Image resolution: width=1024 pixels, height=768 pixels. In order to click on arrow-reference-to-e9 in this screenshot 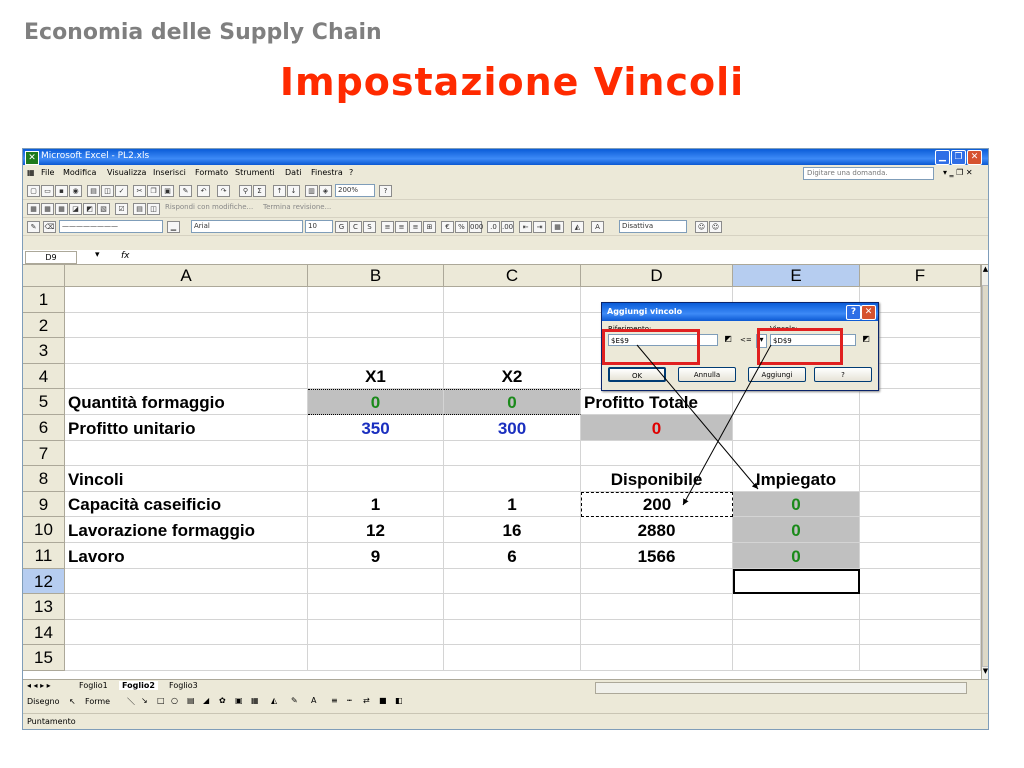, I will do `click(697, 417)`.